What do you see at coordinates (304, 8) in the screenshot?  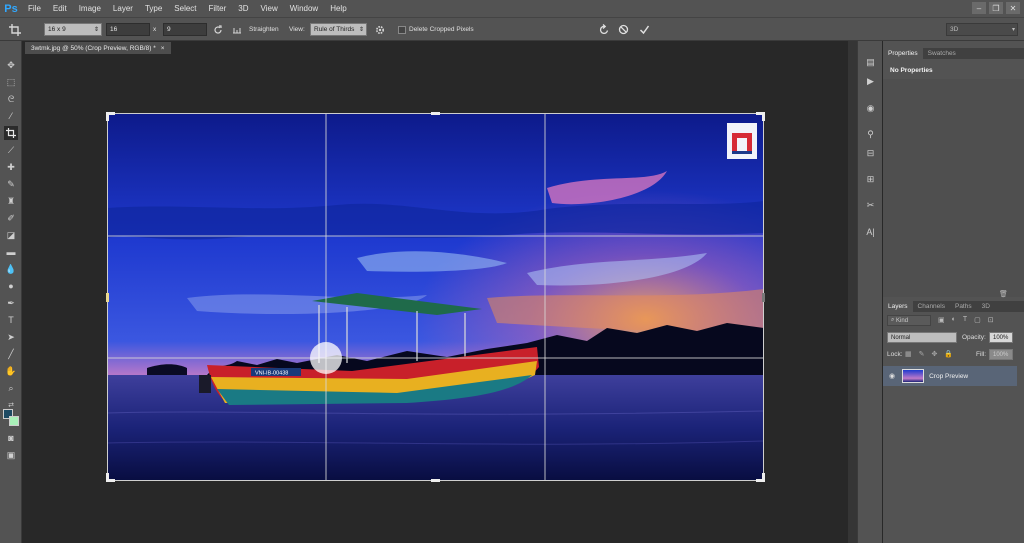 I see `menu-window: Window` at bounding box center [304, 8].